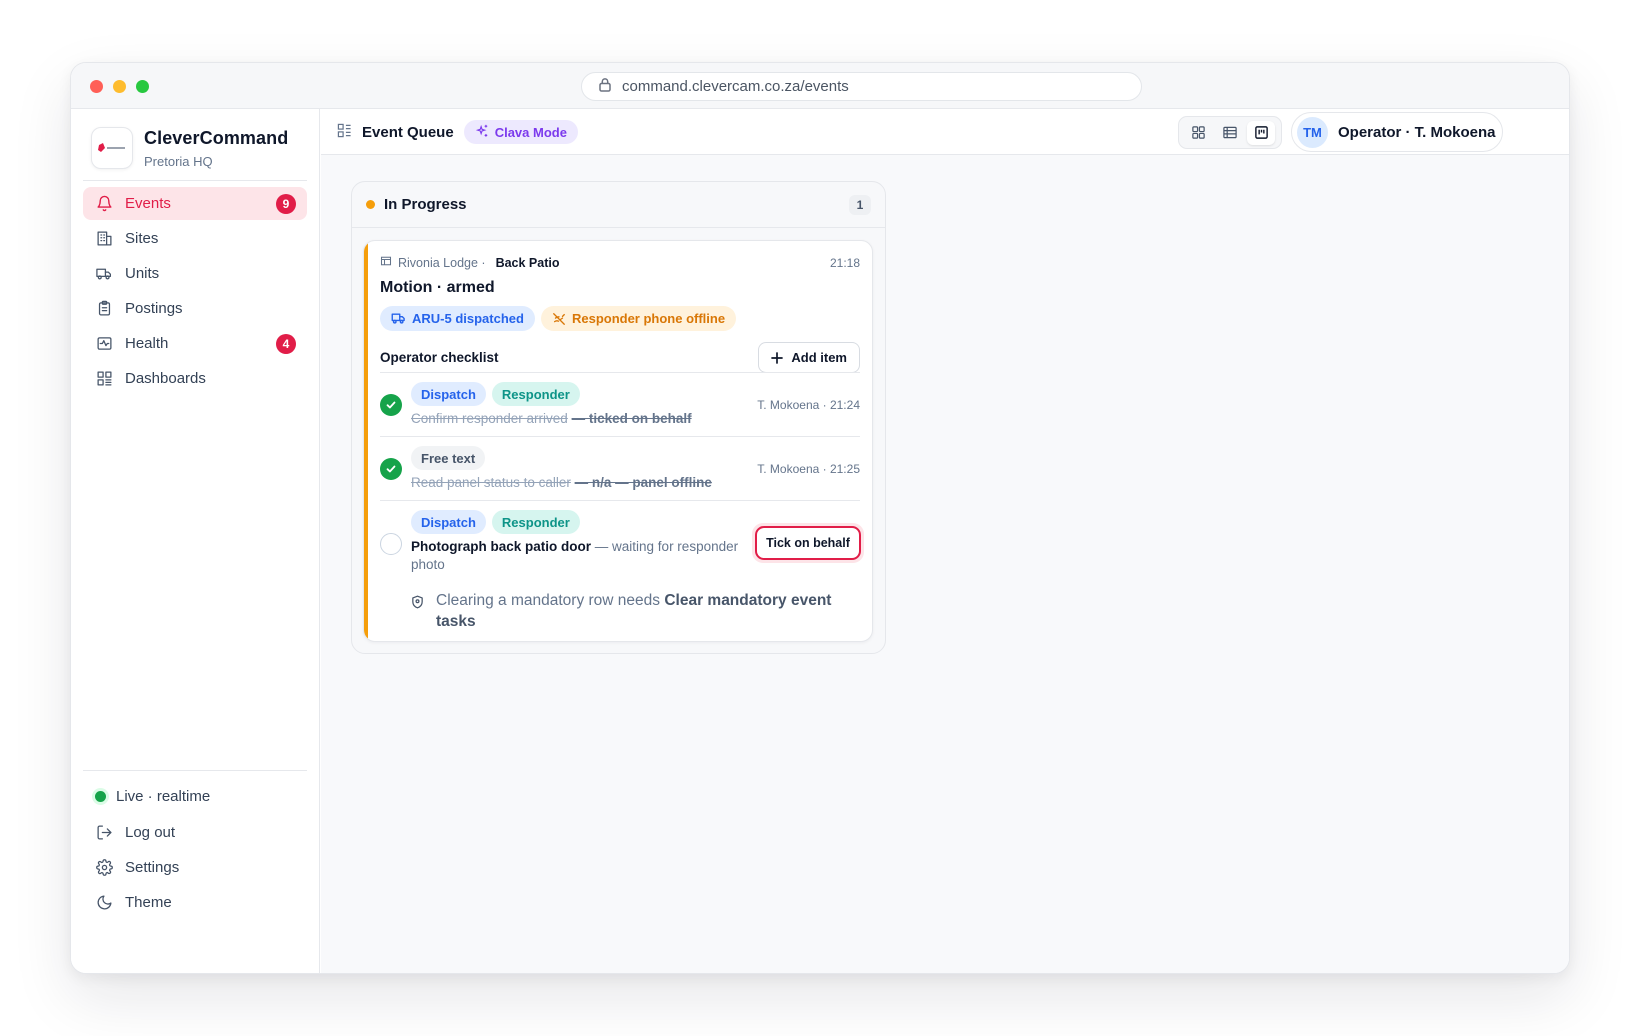  I want to click on live-status: Live · realtime, so click(195, 796).